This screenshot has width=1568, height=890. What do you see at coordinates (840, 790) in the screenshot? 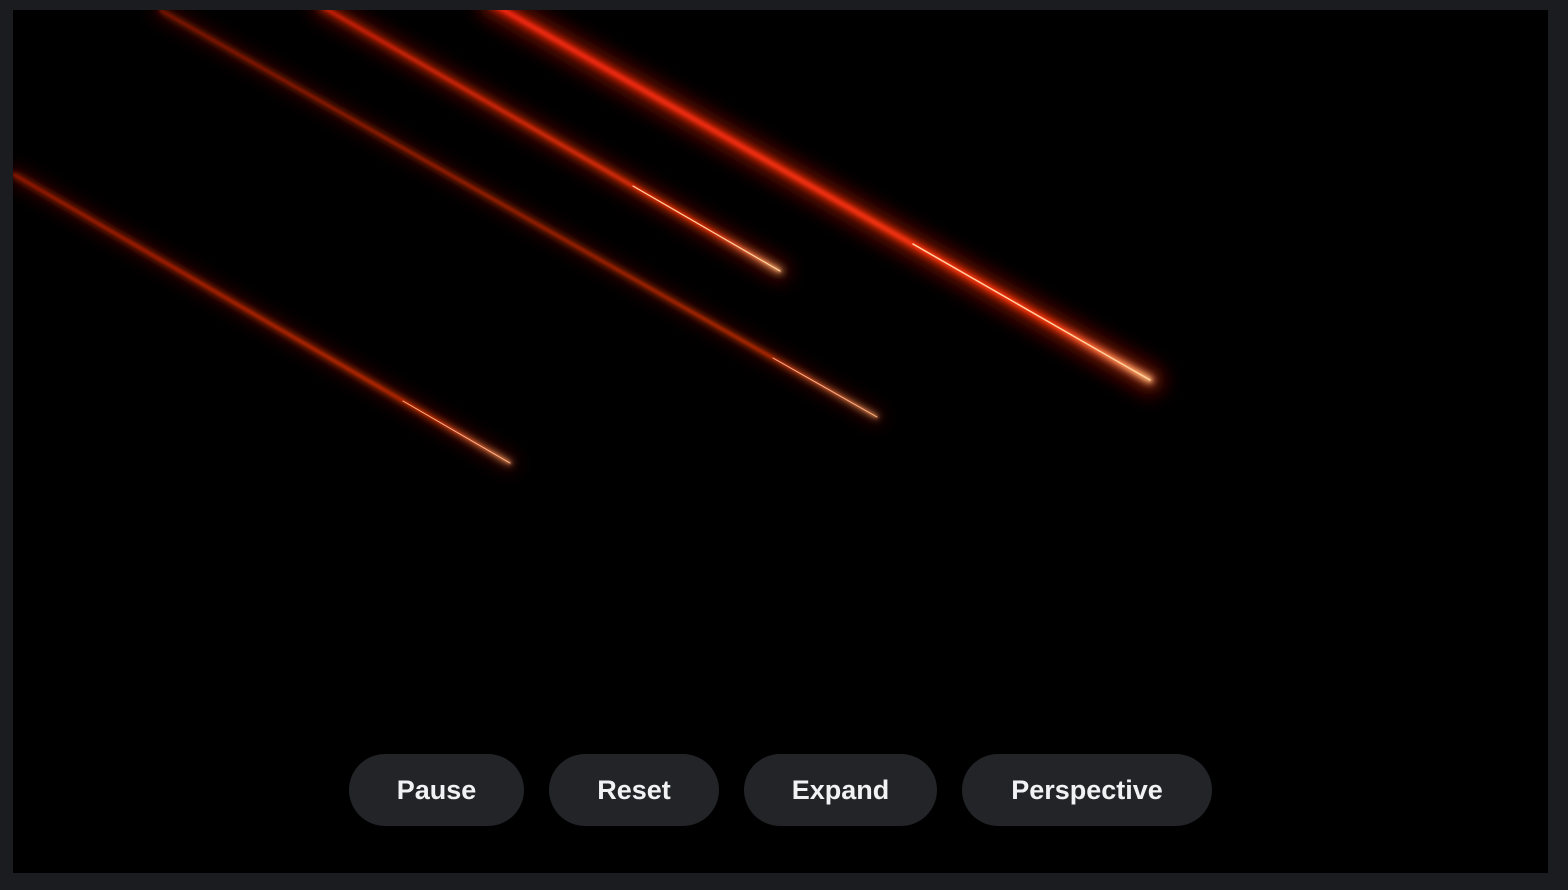
I see `expand-button: Expand` at bounding box center [840, 790].